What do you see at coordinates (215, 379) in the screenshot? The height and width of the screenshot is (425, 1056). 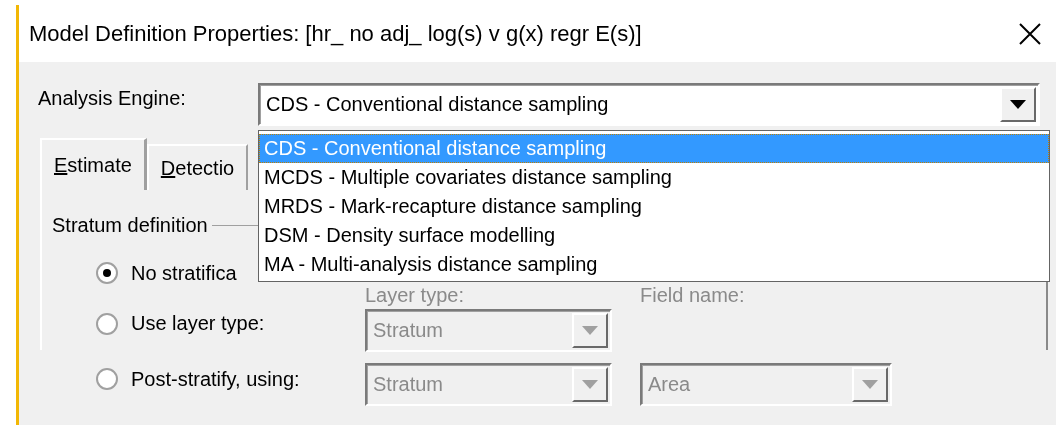 I see `radio-label: Post-stratify, using:` at bounding box center [215, 379].